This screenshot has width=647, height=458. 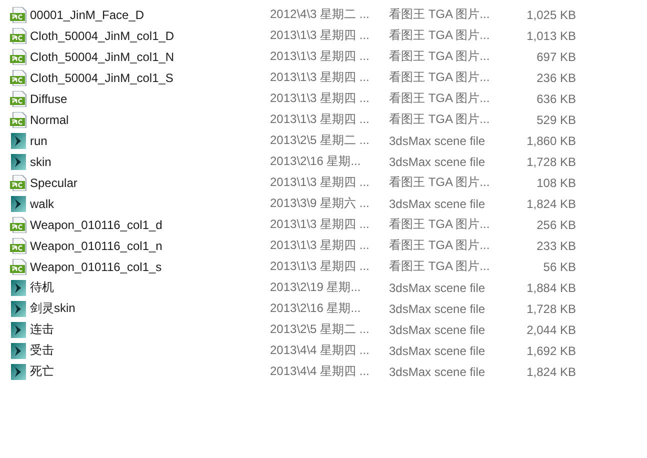 What do you see at coordinates (551, 351) in the screenshot?
I see `file-size: 1,692 KB` at bounding box center [551, 351].